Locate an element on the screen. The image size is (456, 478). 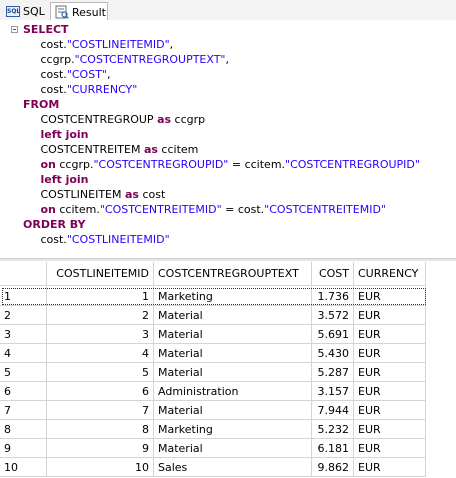
table-row: 9 9 Material 6.181 EUR is located at coordinates (228, 448).